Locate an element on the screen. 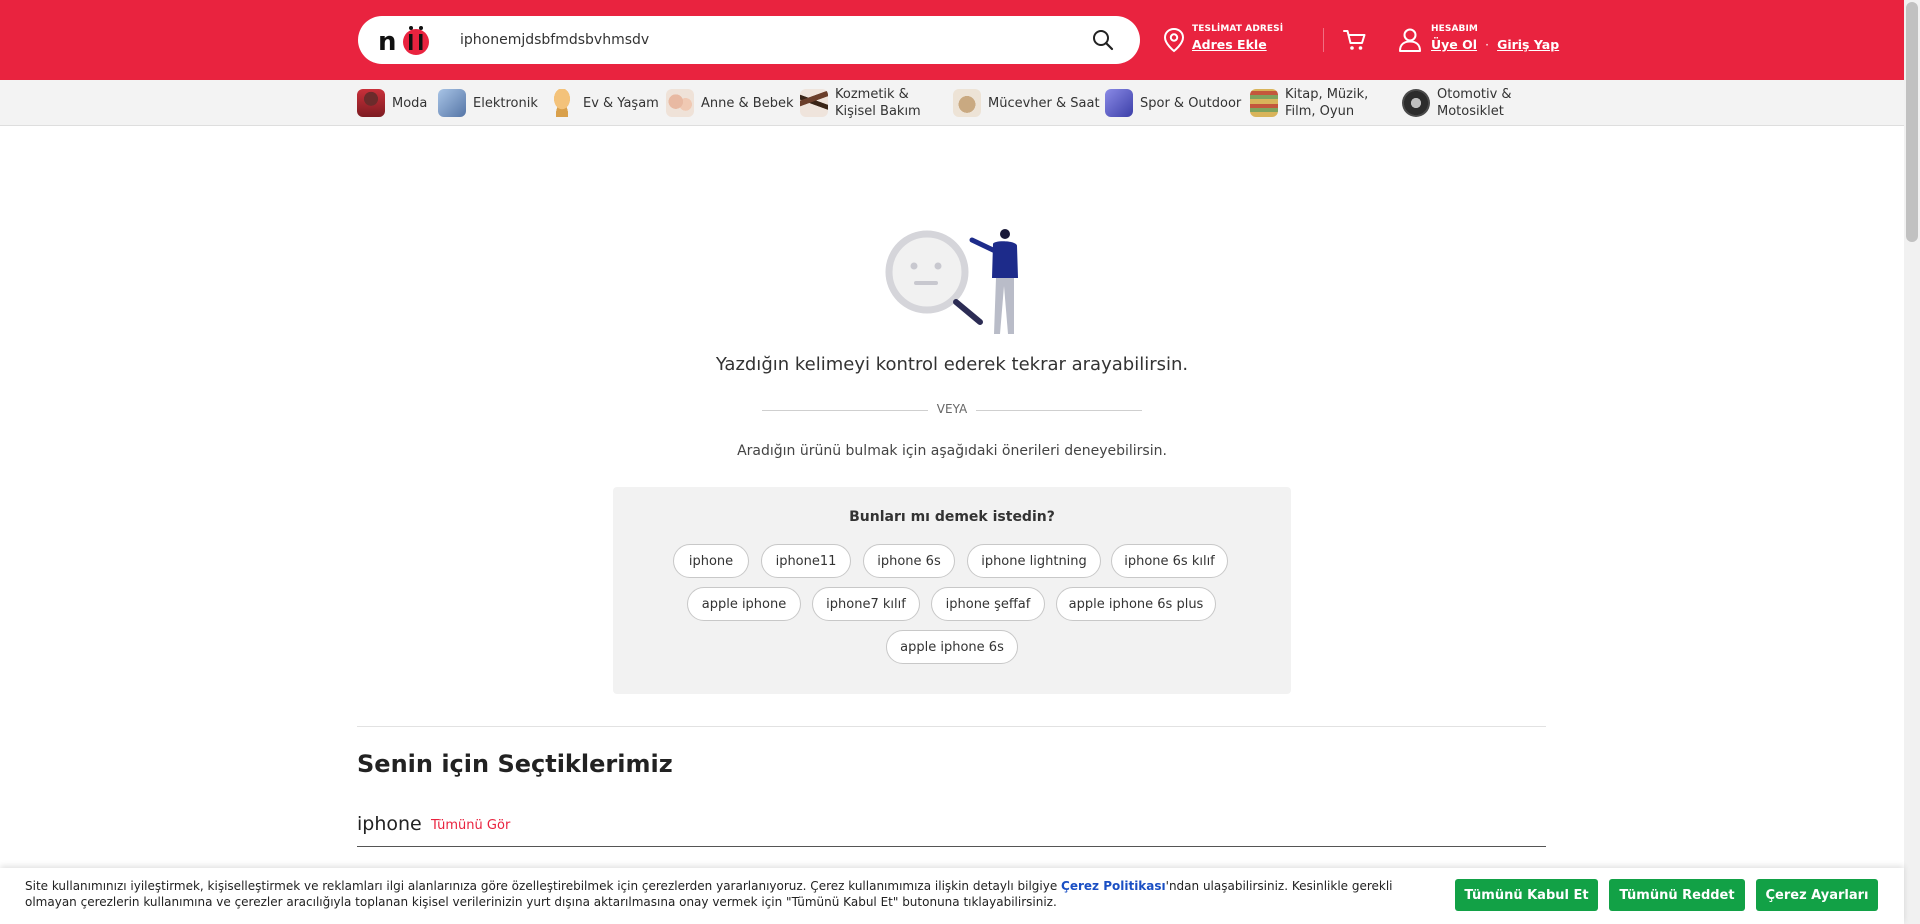 The width and height of the screenshot is (1920, 924). add-address-link: Adres Ekle is located at coordinates (1229, 44).